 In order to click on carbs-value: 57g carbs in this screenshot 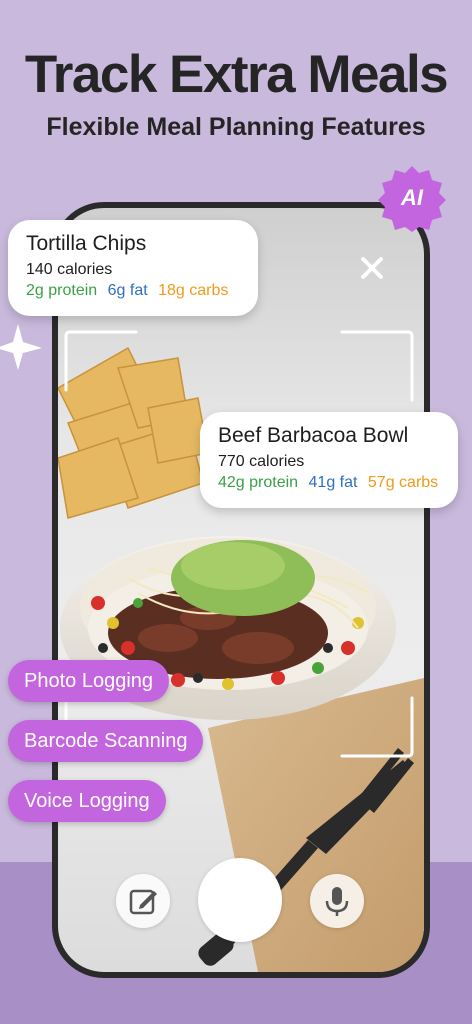, I will do `click(403, 482)`.